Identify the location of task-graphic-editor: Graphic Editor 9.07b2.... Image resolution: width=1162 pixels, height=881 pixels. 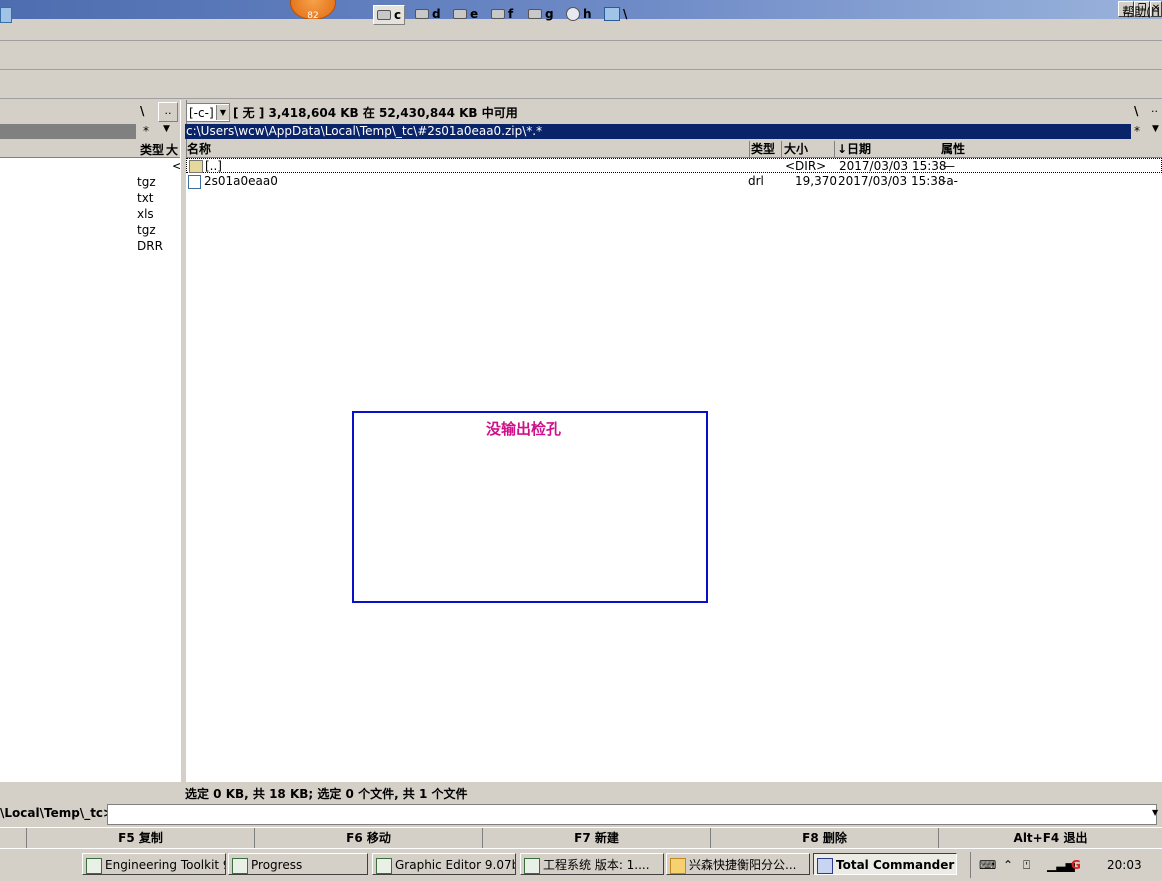
(444, 864).